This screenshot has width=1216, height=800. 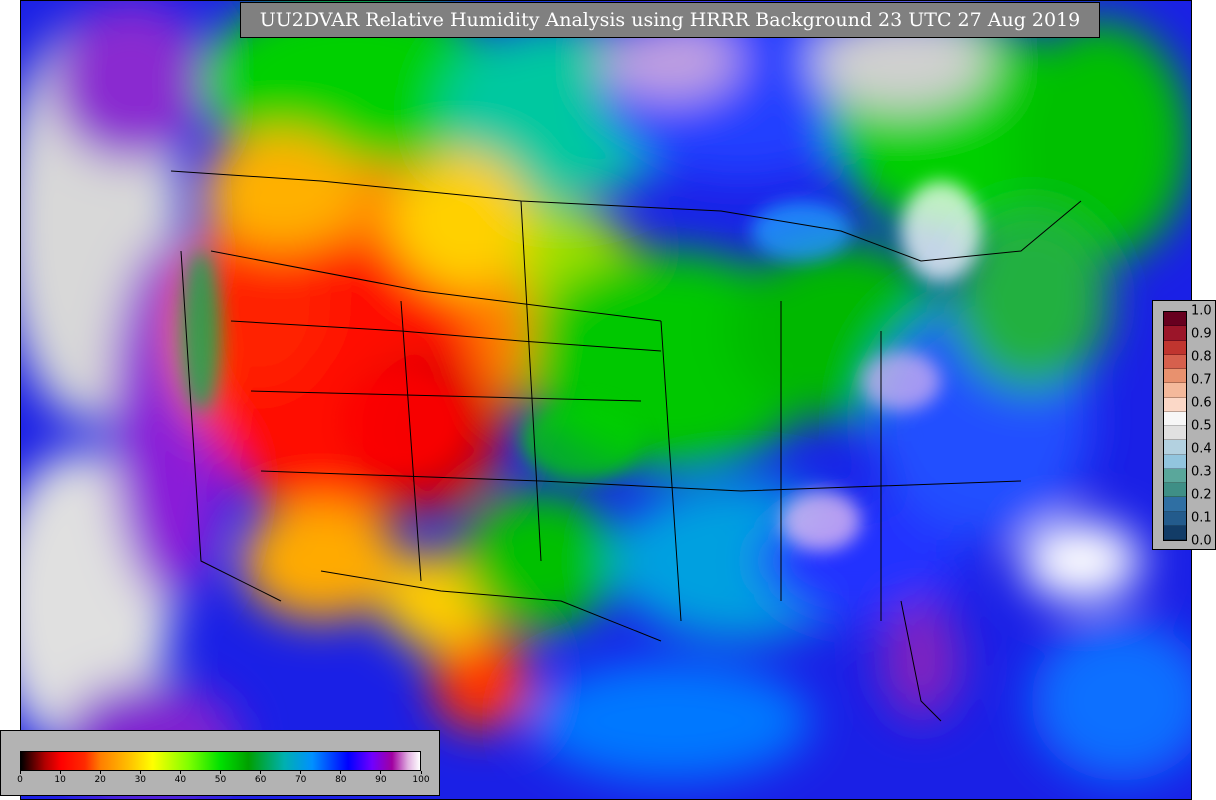 What do you see at coordinates (60, 780) in the screenshot?
I see `rh-tick-label: 10` at bounding box center [60, 780].